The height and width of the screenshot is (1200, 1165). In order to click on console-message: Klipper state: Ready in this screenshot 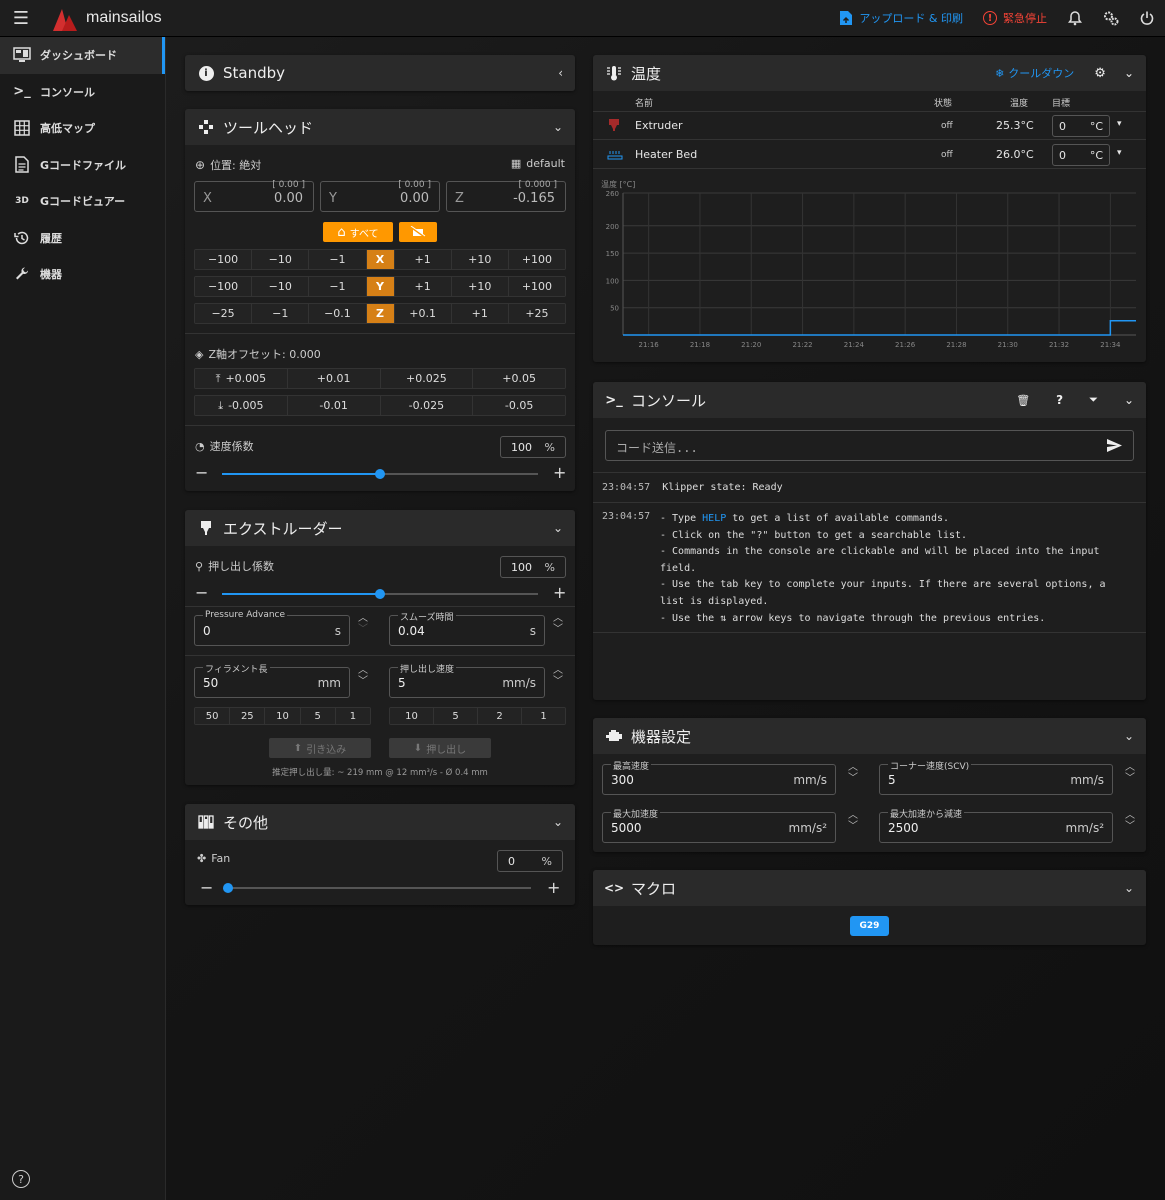, I will do `click(722, 487)`.